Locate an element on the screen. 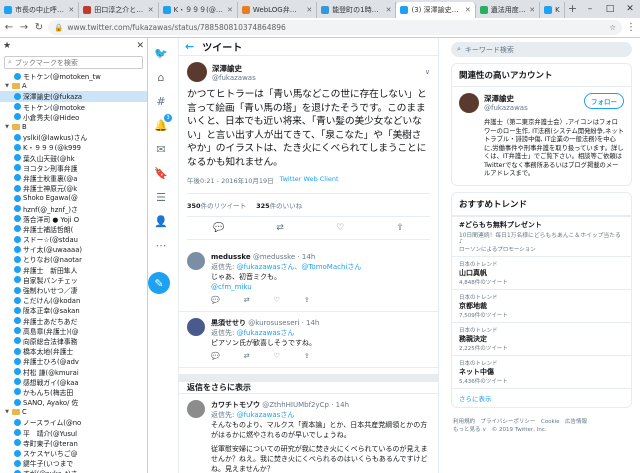 The width and height of the screenshot is (640, 473). home-icon: ⌂ is located at coordinates (161, 77).